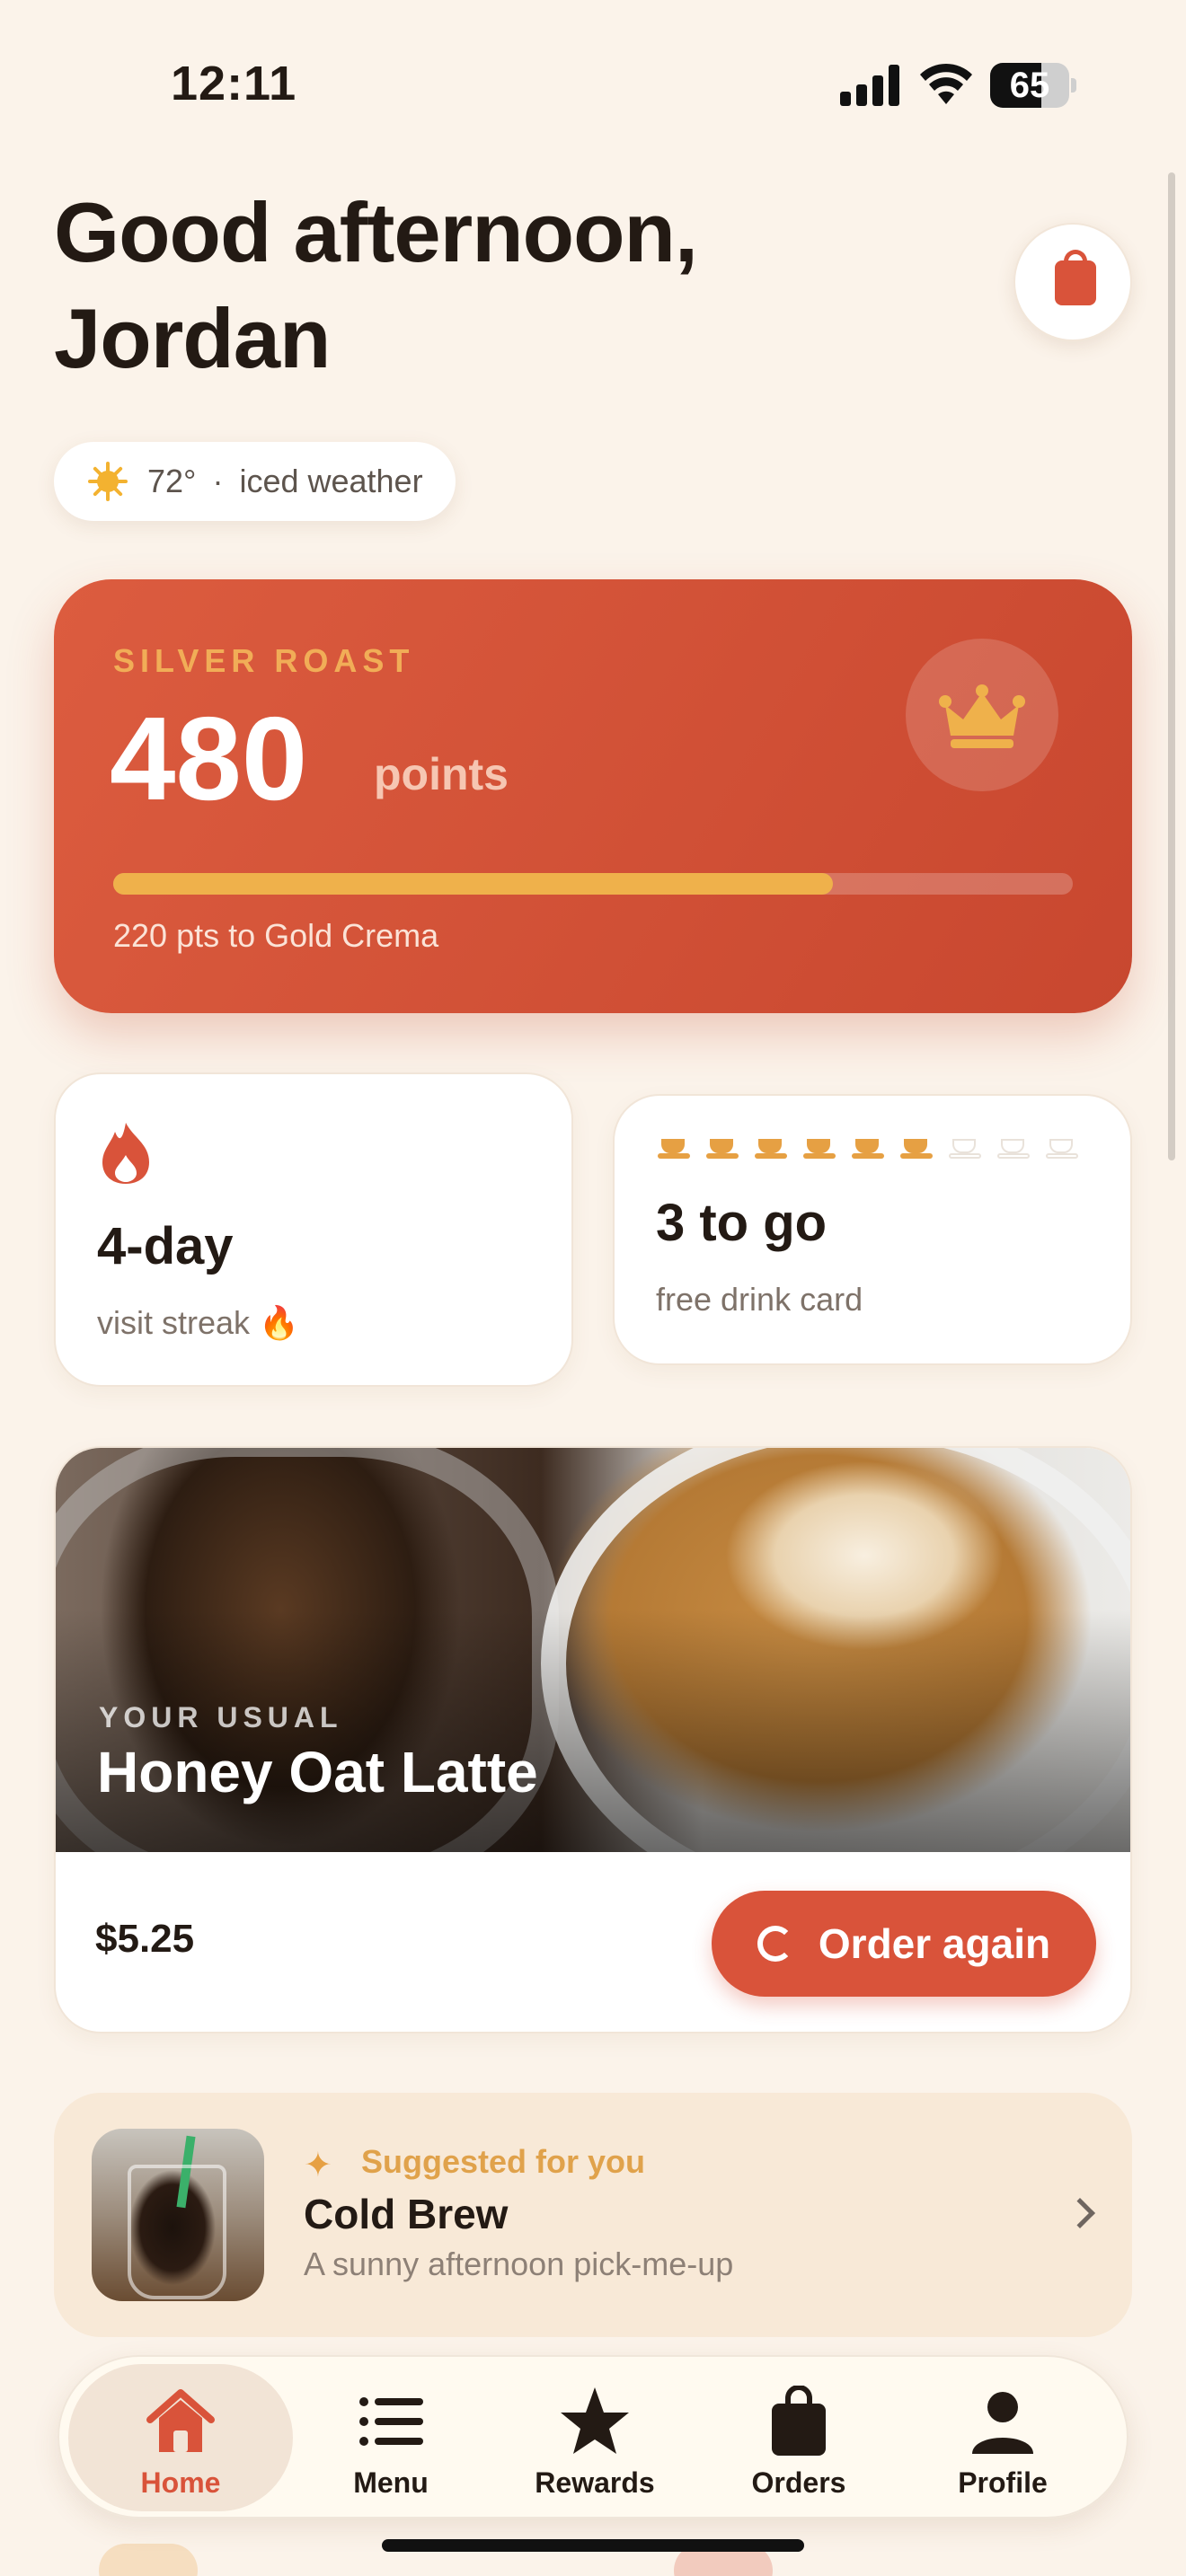 This screenshot has width=1186, height=2576. I want to click on tab-orders: Orders, so click(798, 2437).